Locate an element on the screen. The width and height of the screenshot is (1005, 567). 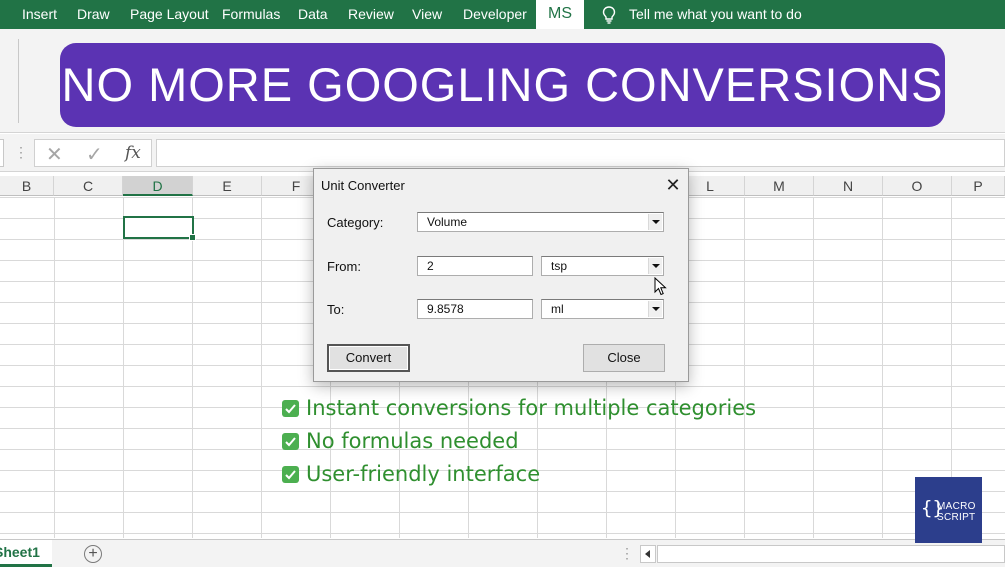
formula-buttons: ✕ ✓ fx is located at coordinates (93, 153).